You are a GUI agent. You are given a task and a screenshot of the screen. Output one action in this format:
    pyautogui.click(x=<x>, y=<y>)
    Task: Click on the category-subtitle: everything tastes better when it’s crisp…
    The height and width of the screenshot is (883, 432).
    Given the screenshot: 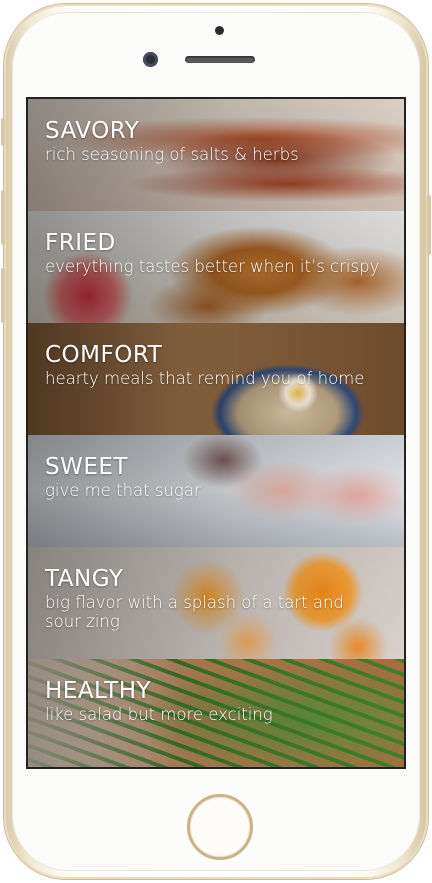 What is the action you would take?
    pyautogui.click(x=212, y=266)
    